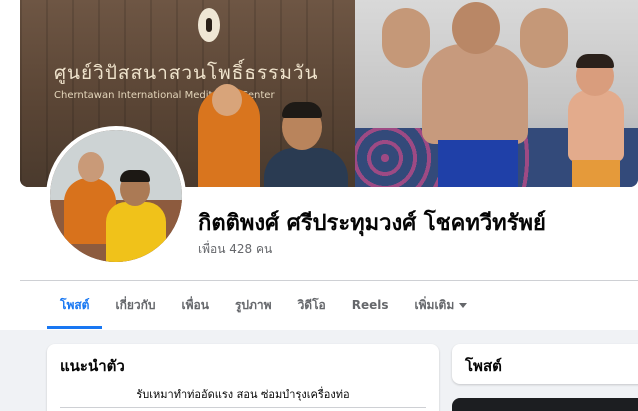  What do you see at coordinates (227, 100) in the screenshot?
I see `cover-monk-head` at bounding box center [227, 100].